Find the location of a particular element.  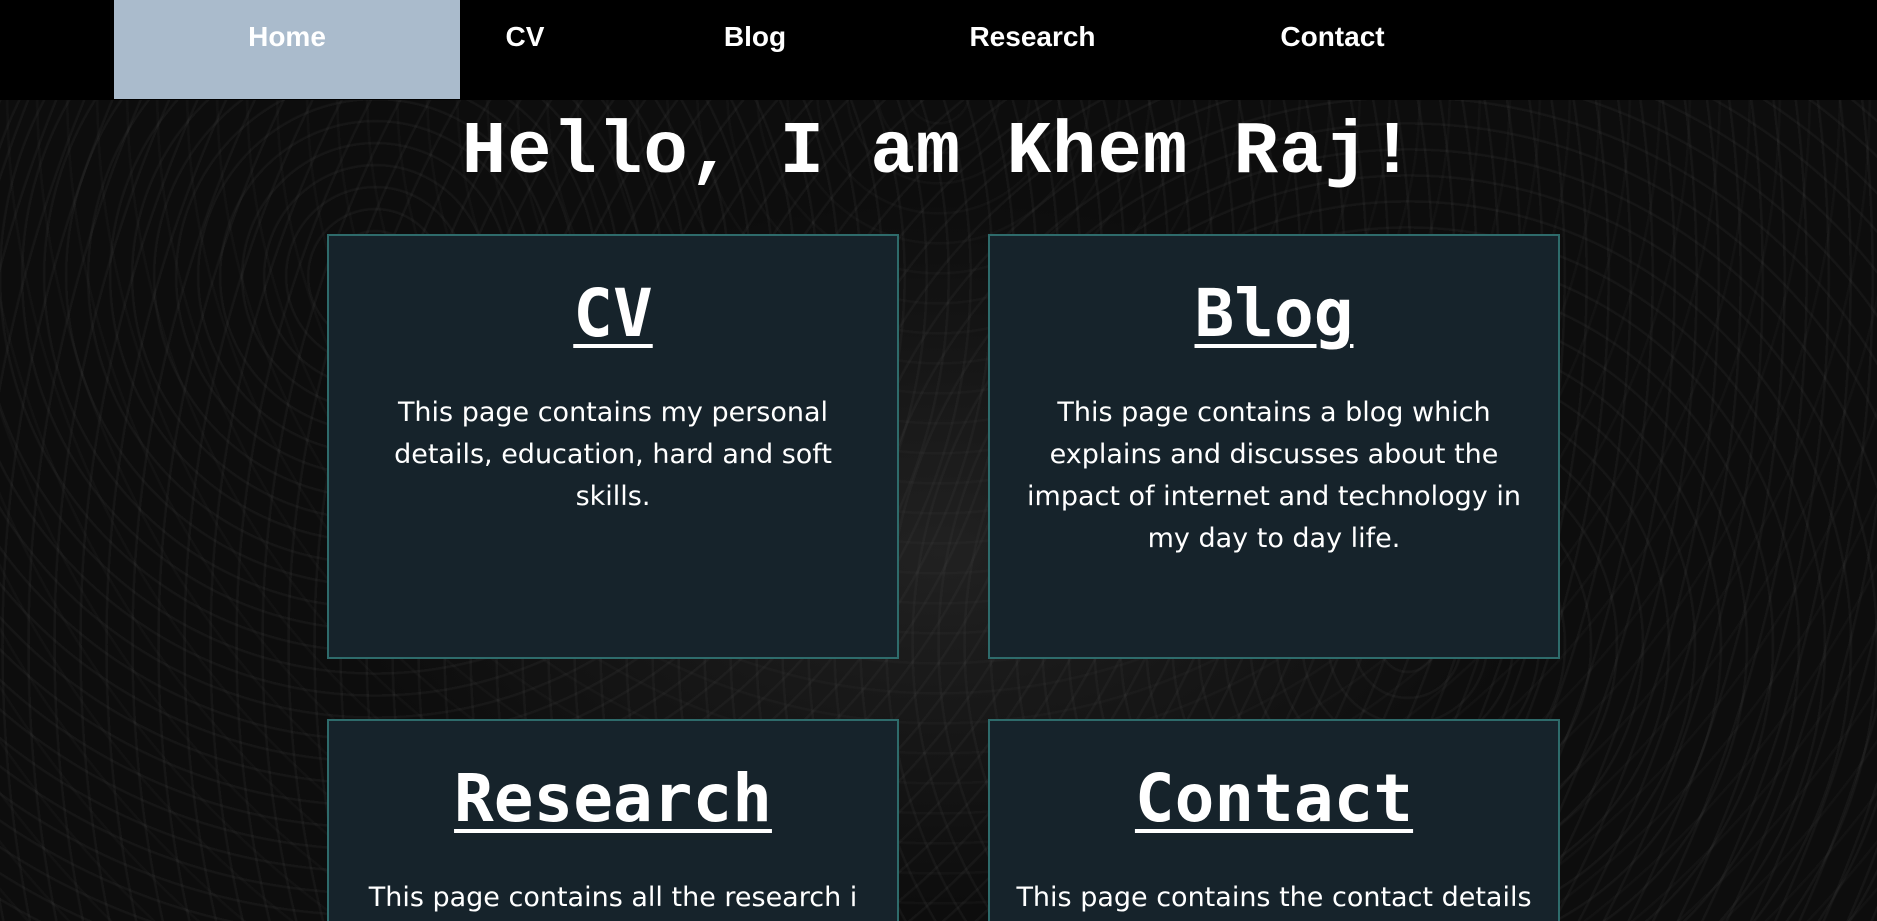

nav-contact-link: Contact is located at coordinates (1332, 49).